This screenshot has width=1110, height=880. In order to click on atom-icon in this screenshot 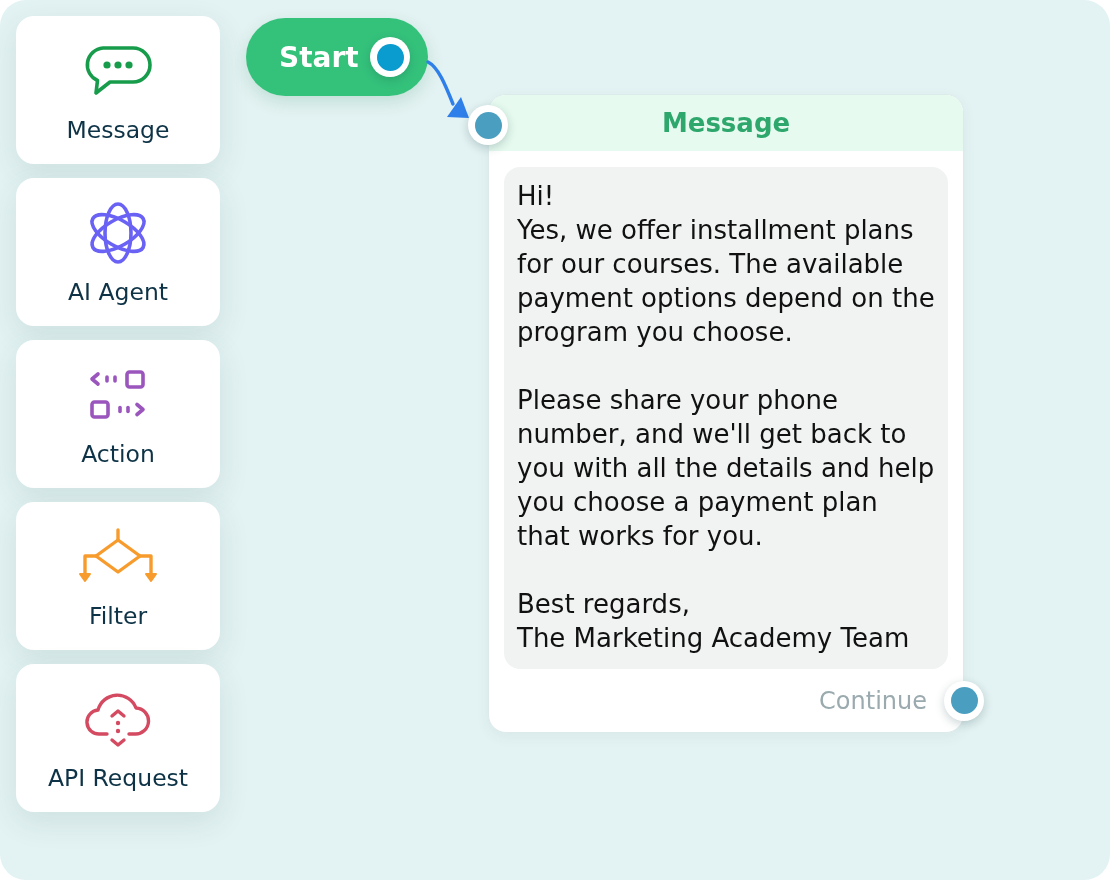, I will do `click(118, 233)`.